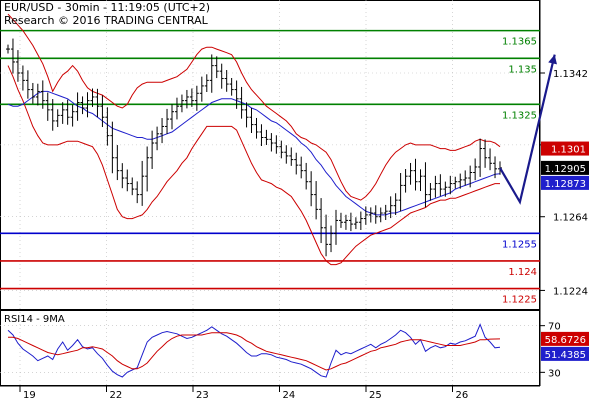 This screenshot has height=404, width=590. Describe the element at coordinates (519, 300) in the screenshot. I see `level-label-support: 1.1225` at that location.